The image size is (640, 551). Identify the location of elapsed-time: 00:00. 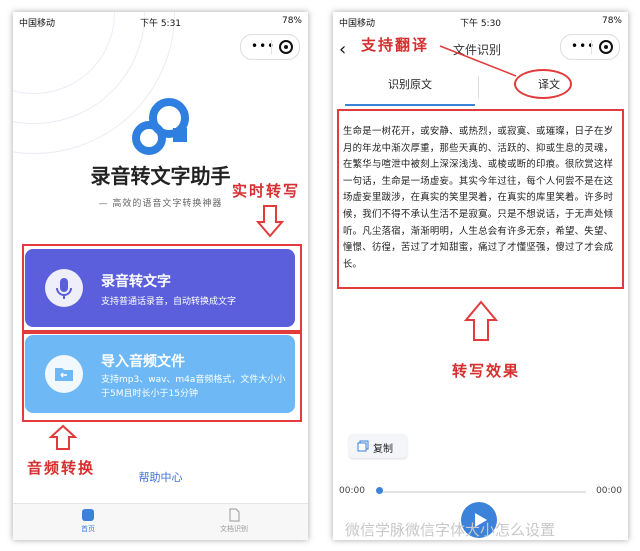
(352, 491).